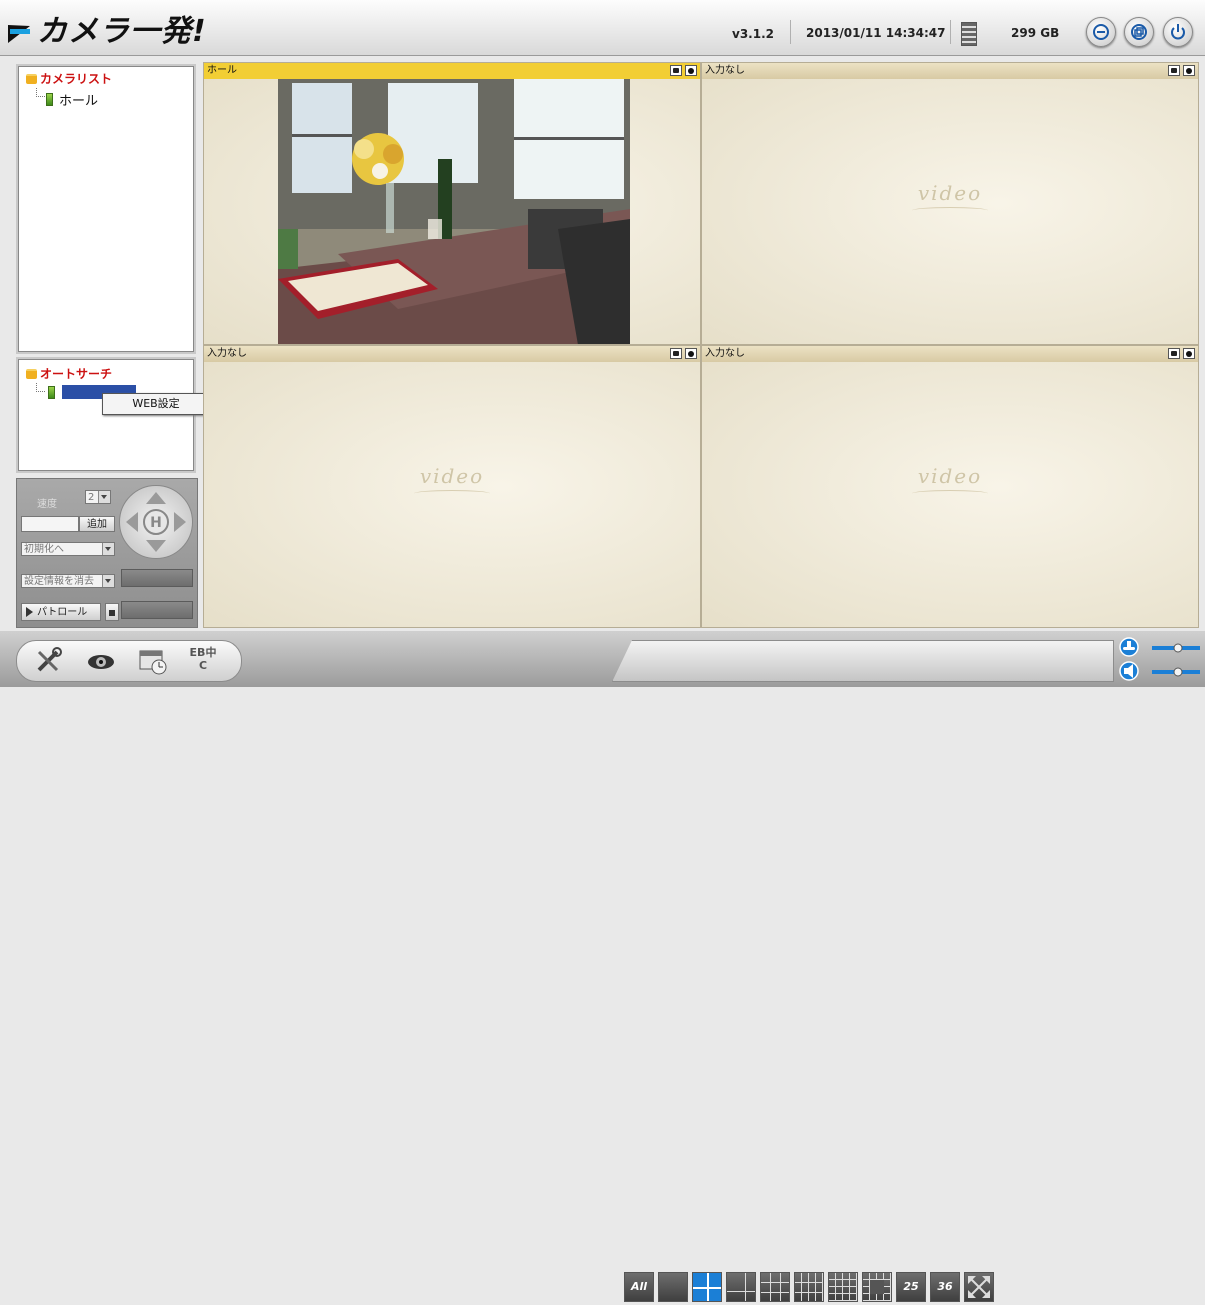  Describe the element at coordinates (31, 78) in the screenshot. I see `folder-icon` at that location.